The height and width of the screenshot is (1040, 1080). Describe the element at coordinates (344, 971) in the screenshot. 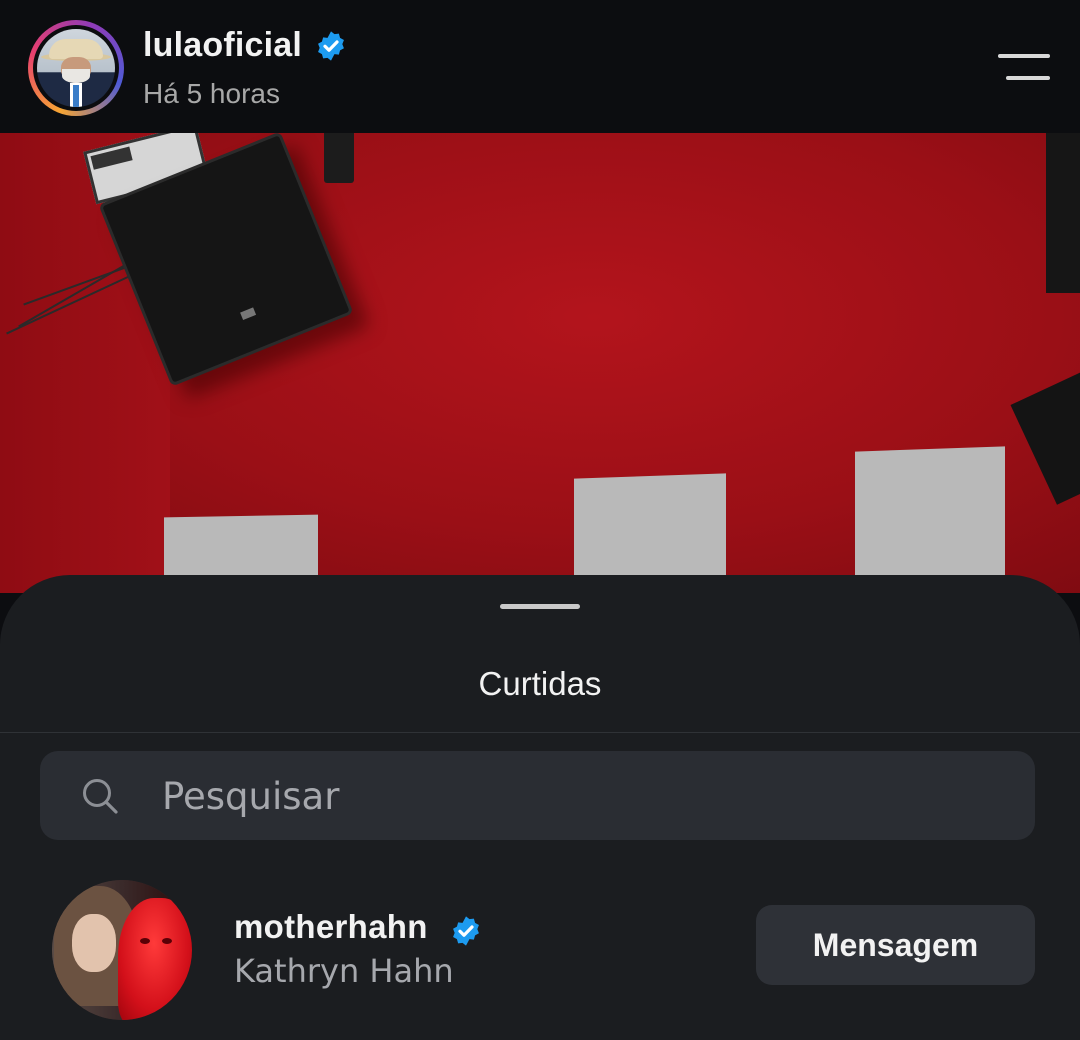

I see `user-full-name: Kathryn Hahn` at that location.